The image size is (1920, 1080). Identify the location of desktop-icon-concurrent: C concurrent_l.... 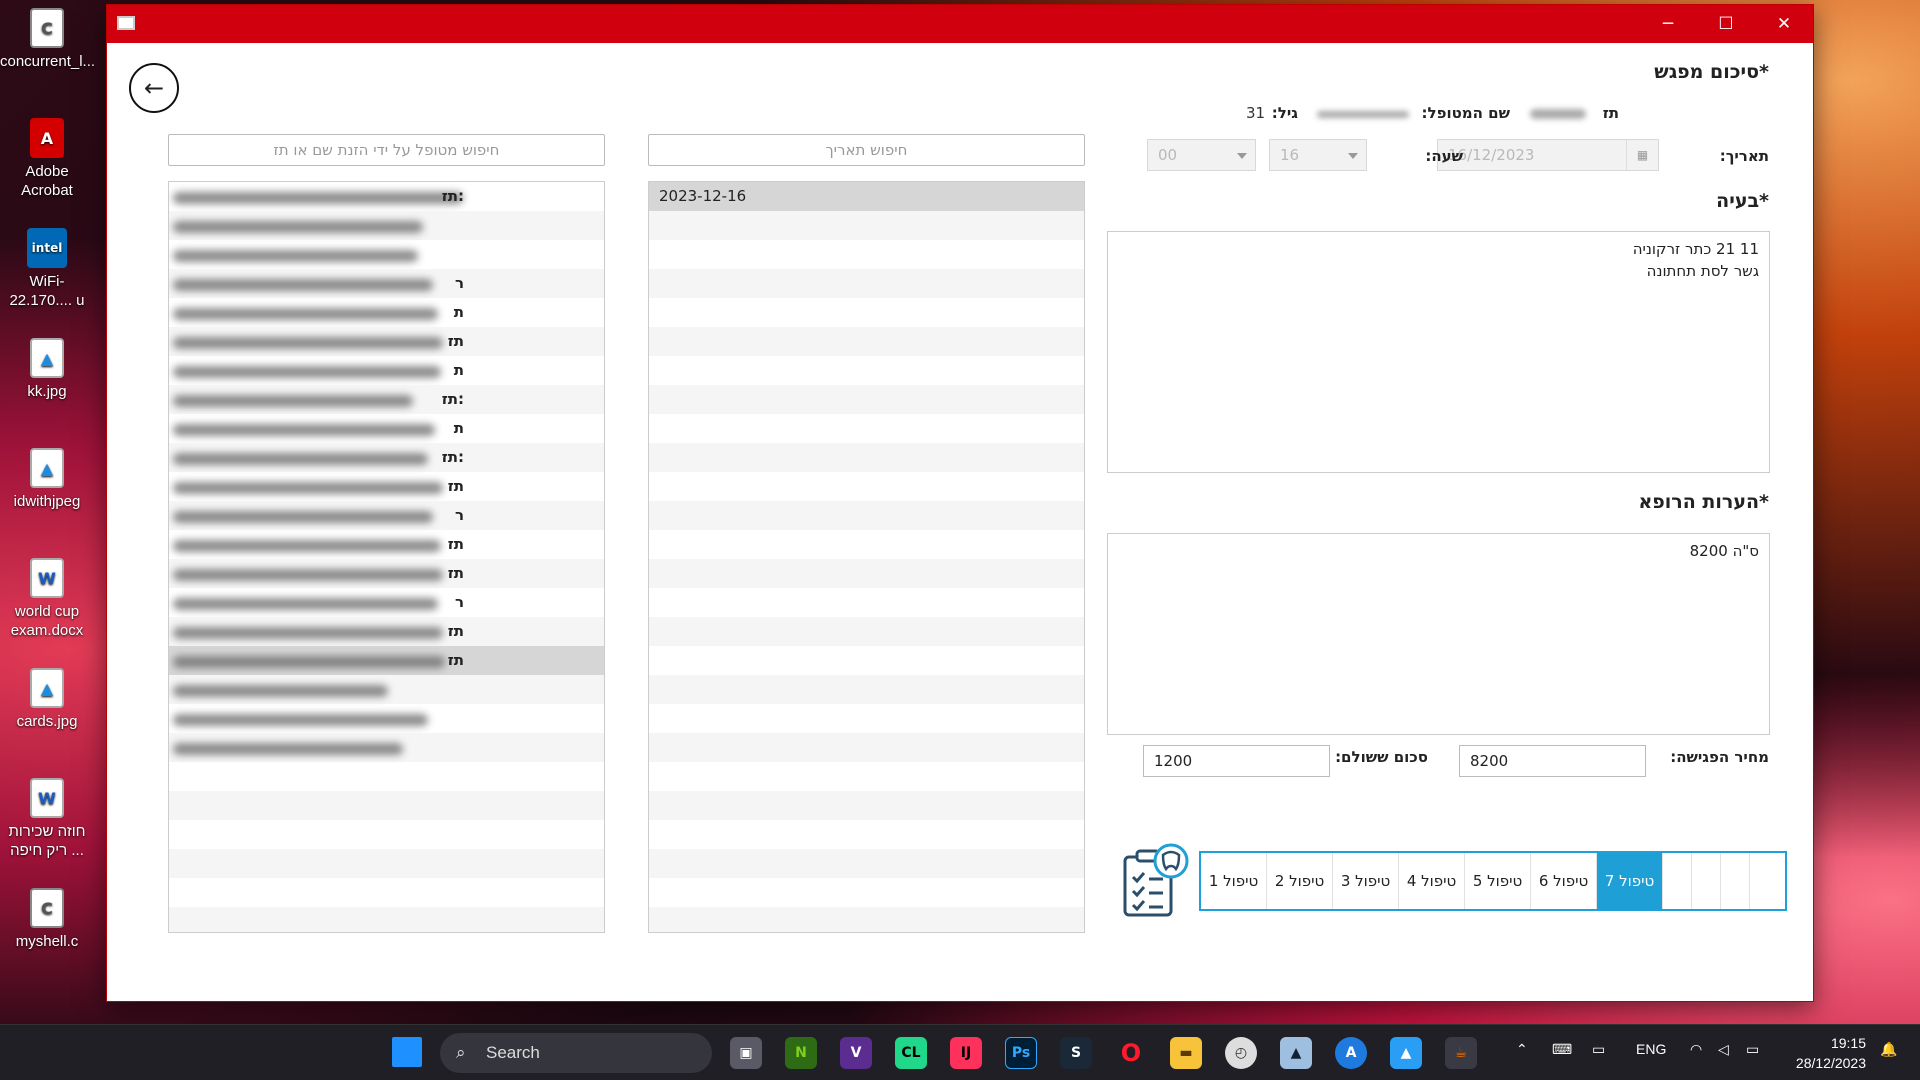
(47, 39).